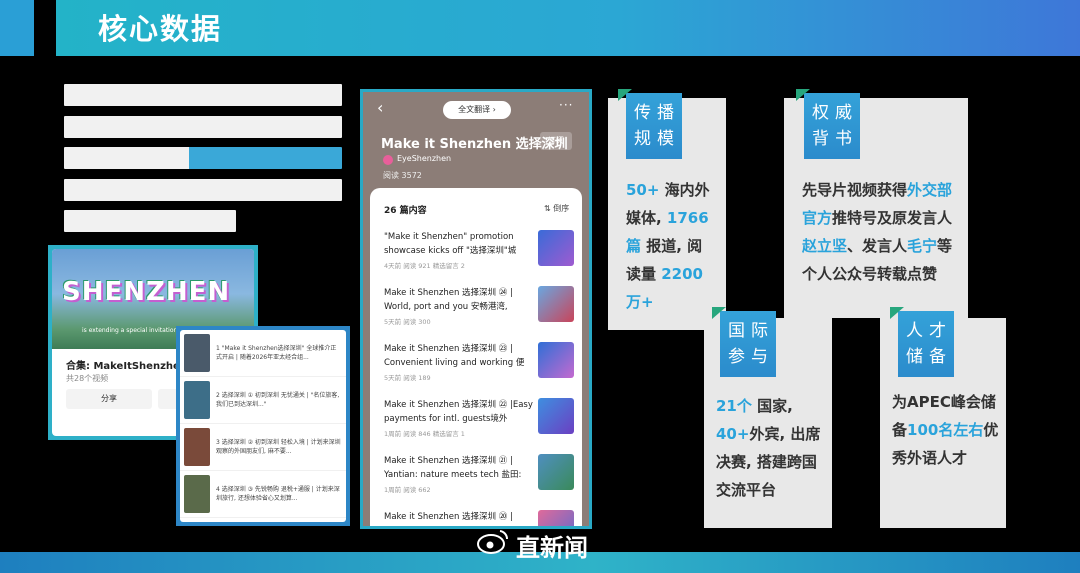  Describe the element at coordinates (751, 357) in the screenshot. I see `stat-tag-line: 参与` at that location.